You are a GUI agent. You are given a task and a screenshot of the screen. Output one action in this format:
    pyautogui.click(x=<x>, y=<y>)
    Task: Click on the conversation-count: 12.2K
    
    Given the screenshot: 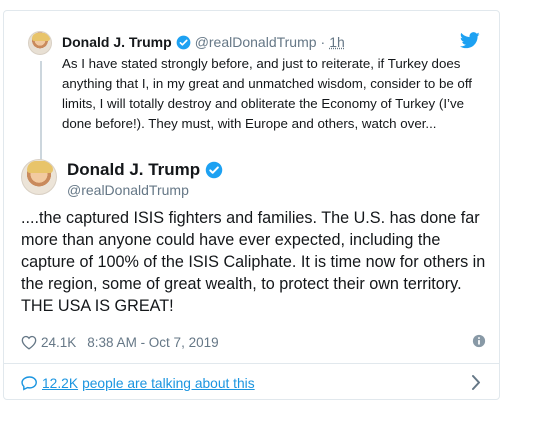 What is the action you would take?
    pyautogui.click(x=60, y=383)
    